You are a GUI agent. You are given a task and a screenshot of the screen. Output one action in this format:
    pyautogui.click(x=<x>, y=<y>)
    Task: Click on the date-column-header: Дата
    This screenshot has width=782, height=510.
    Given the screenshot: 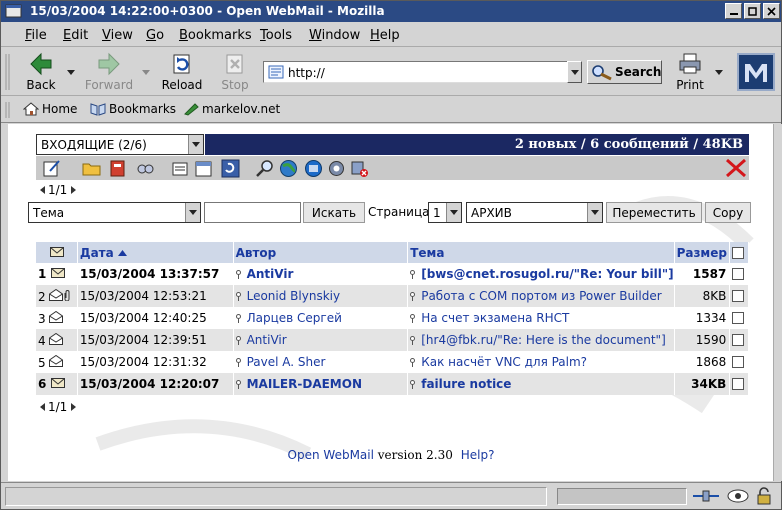 What is the action you would take?
    pyautogui.click(x=155, y=252)
    